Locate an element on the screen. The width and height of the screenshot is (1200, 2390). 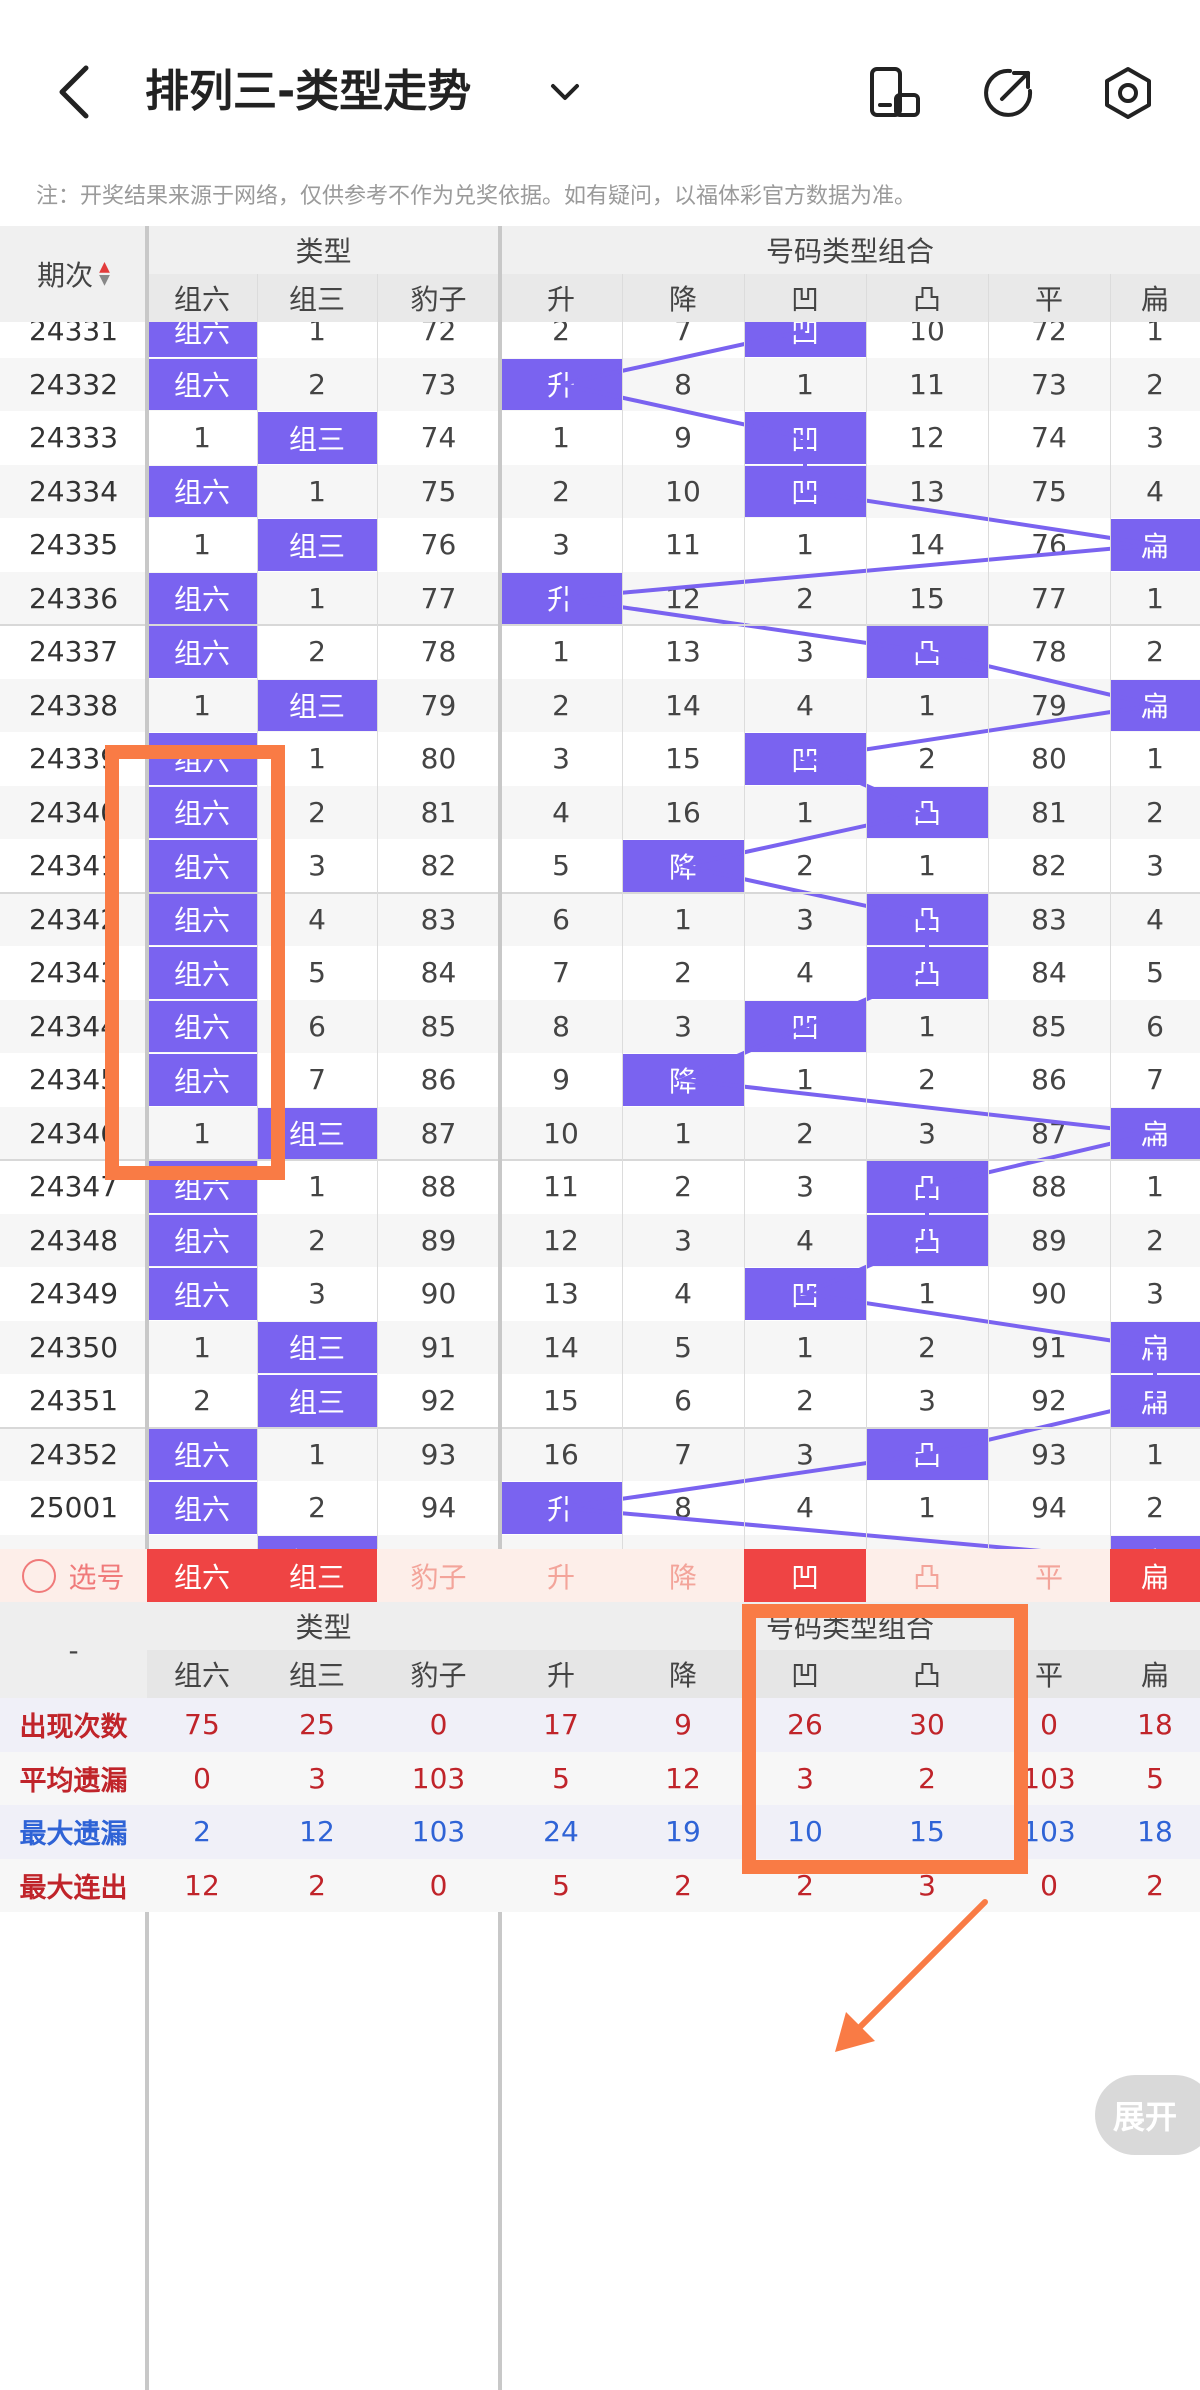
column-header: 组三 is located at coordinates (316, 299).